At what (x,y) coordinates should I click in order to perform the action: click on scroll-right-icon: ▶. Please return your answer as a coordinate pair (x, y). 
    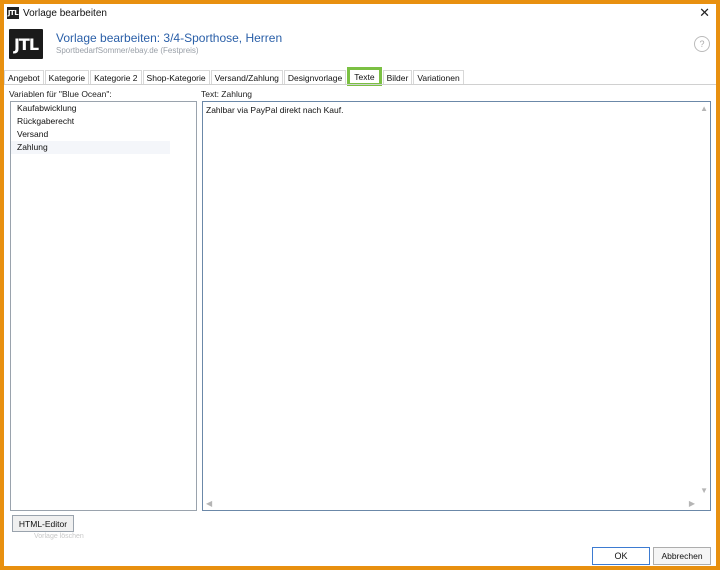
    Looking at the image, I should click on (692, 503).